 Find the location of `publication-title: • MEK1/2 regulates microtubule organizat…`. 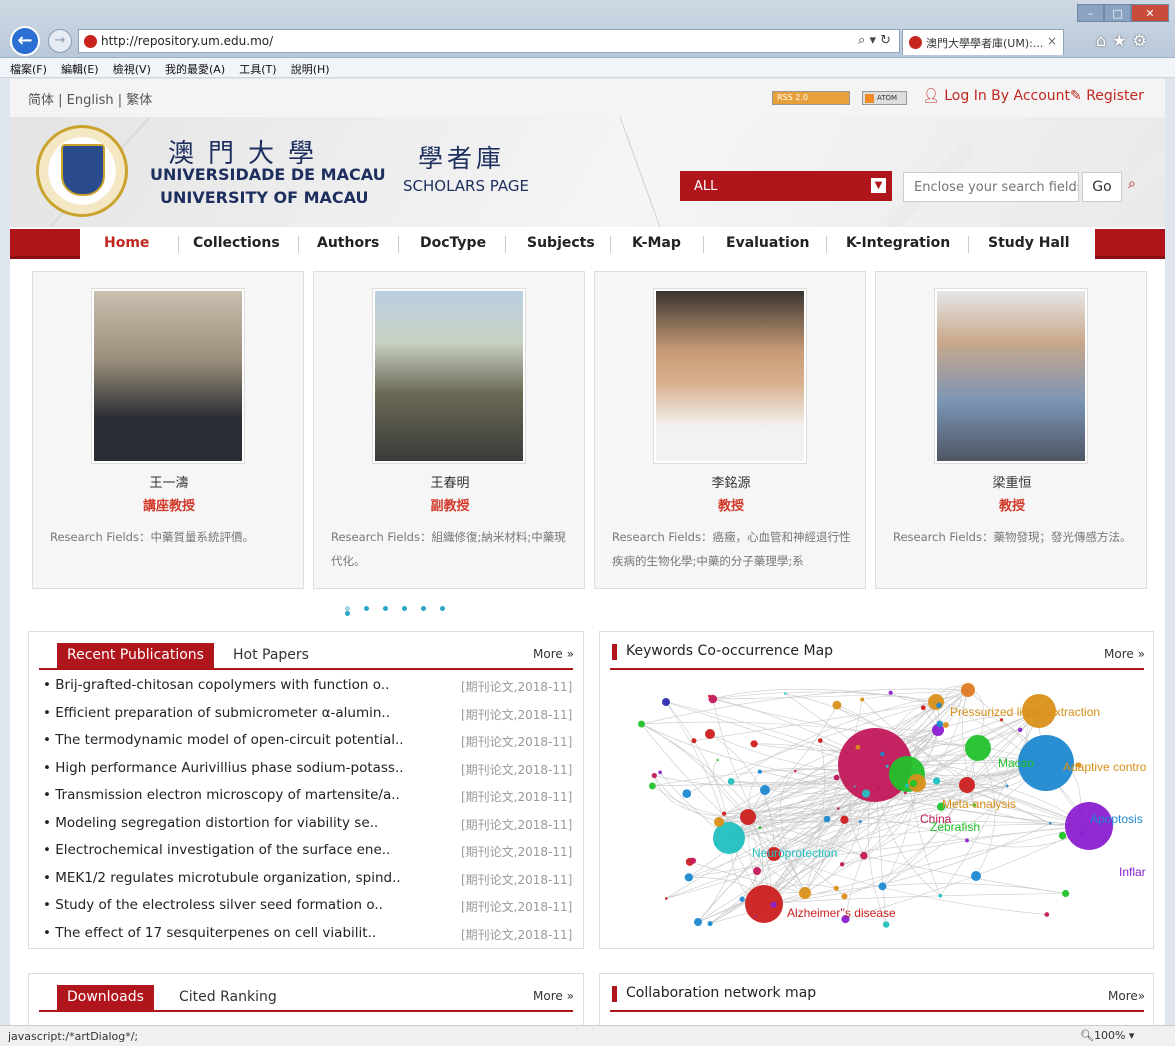

publication-title: • MEK1/2 regulates microtubule organizat… is located at coordinates (222, 878).